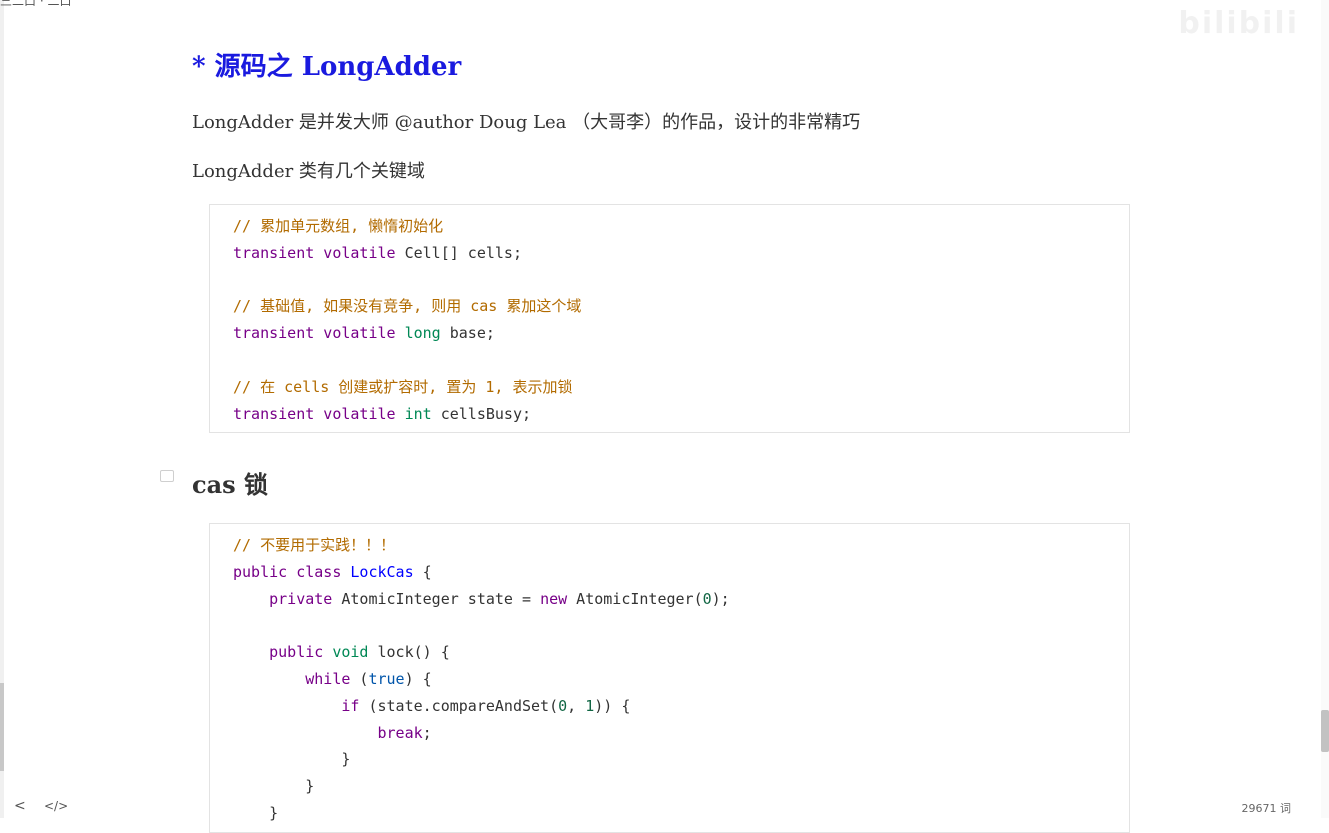  I want to click on code-line: // 在 cells 创建或扩容时, 置为 1, 表示加锁, so click(681, 387).